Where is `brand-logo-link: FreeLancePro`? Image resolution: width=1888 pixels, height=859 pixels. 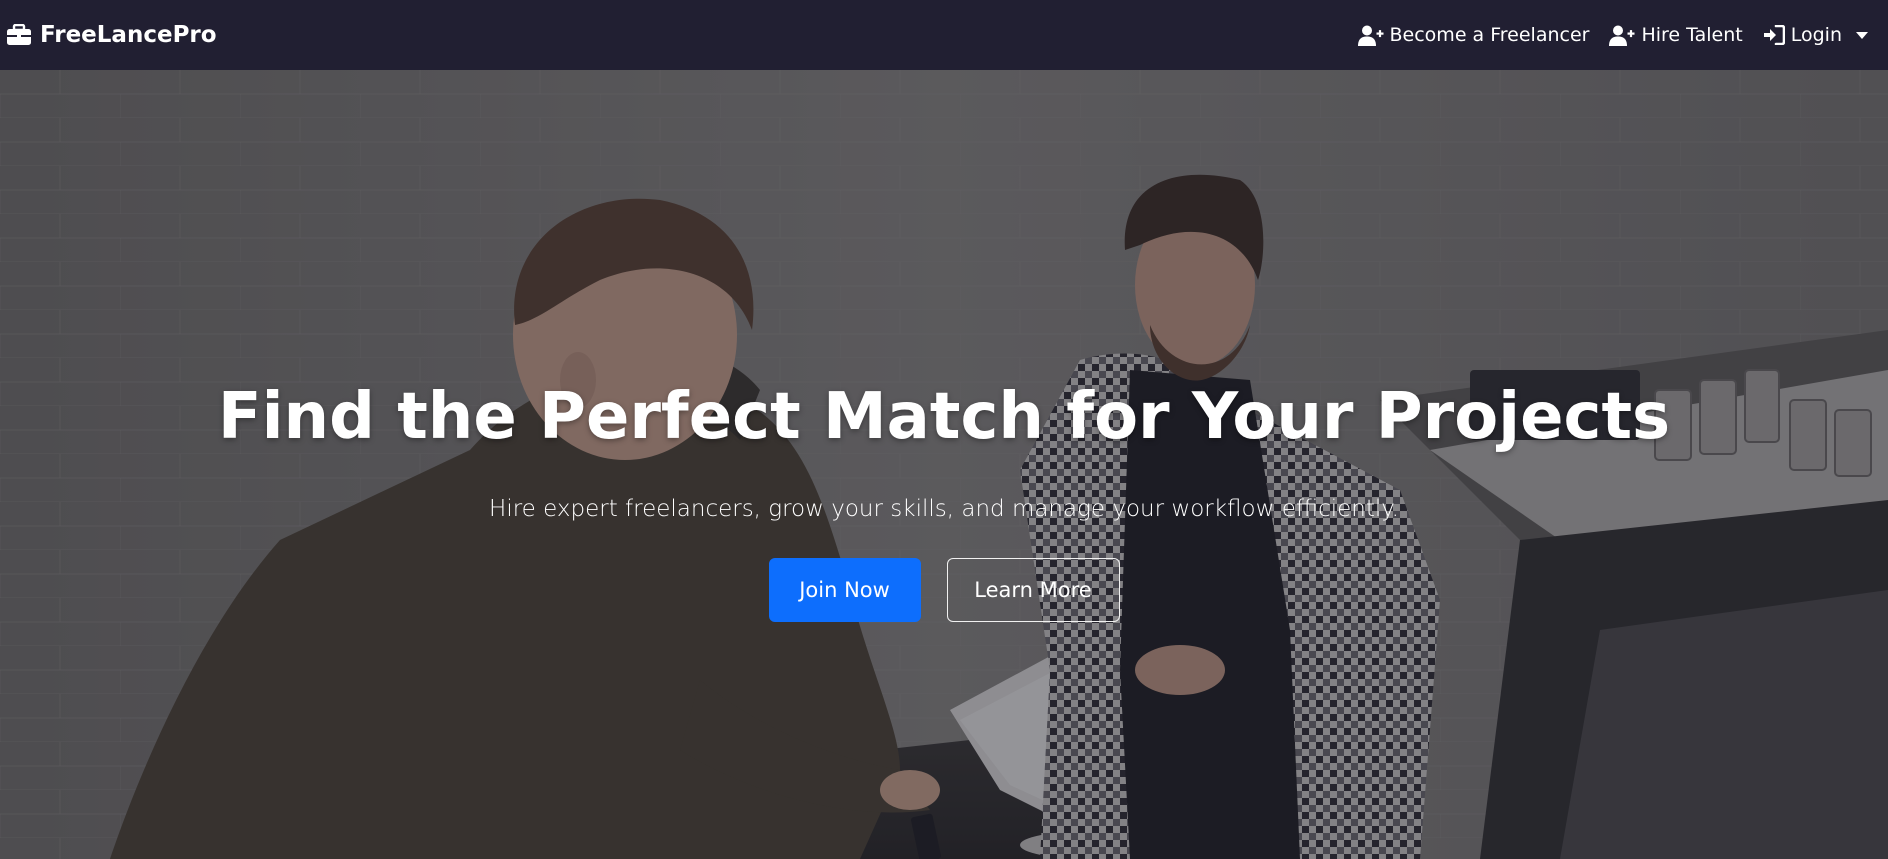
brand-logo-link: FreeLancePro is located at coordinates (111, 35).